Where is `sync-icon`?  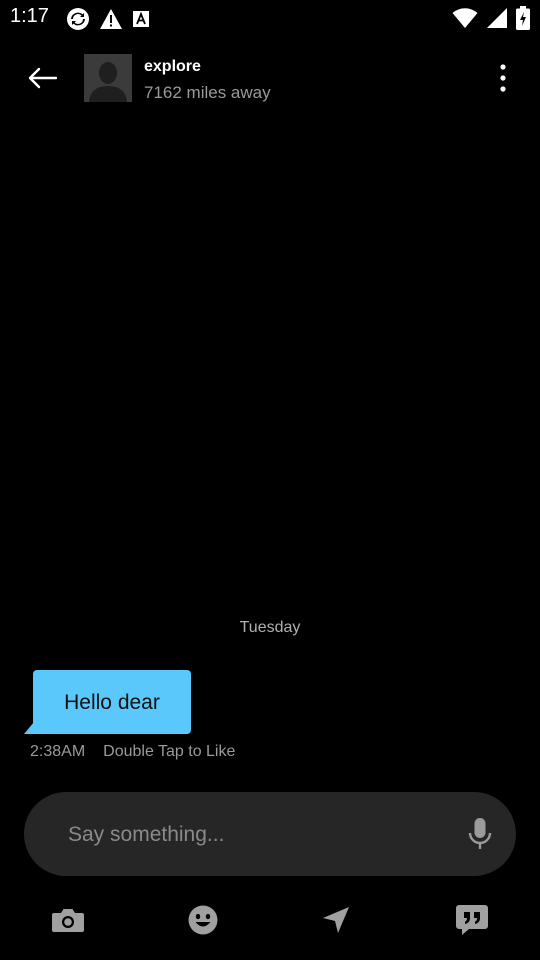 sync-icon is located at coordinates (78, 19).